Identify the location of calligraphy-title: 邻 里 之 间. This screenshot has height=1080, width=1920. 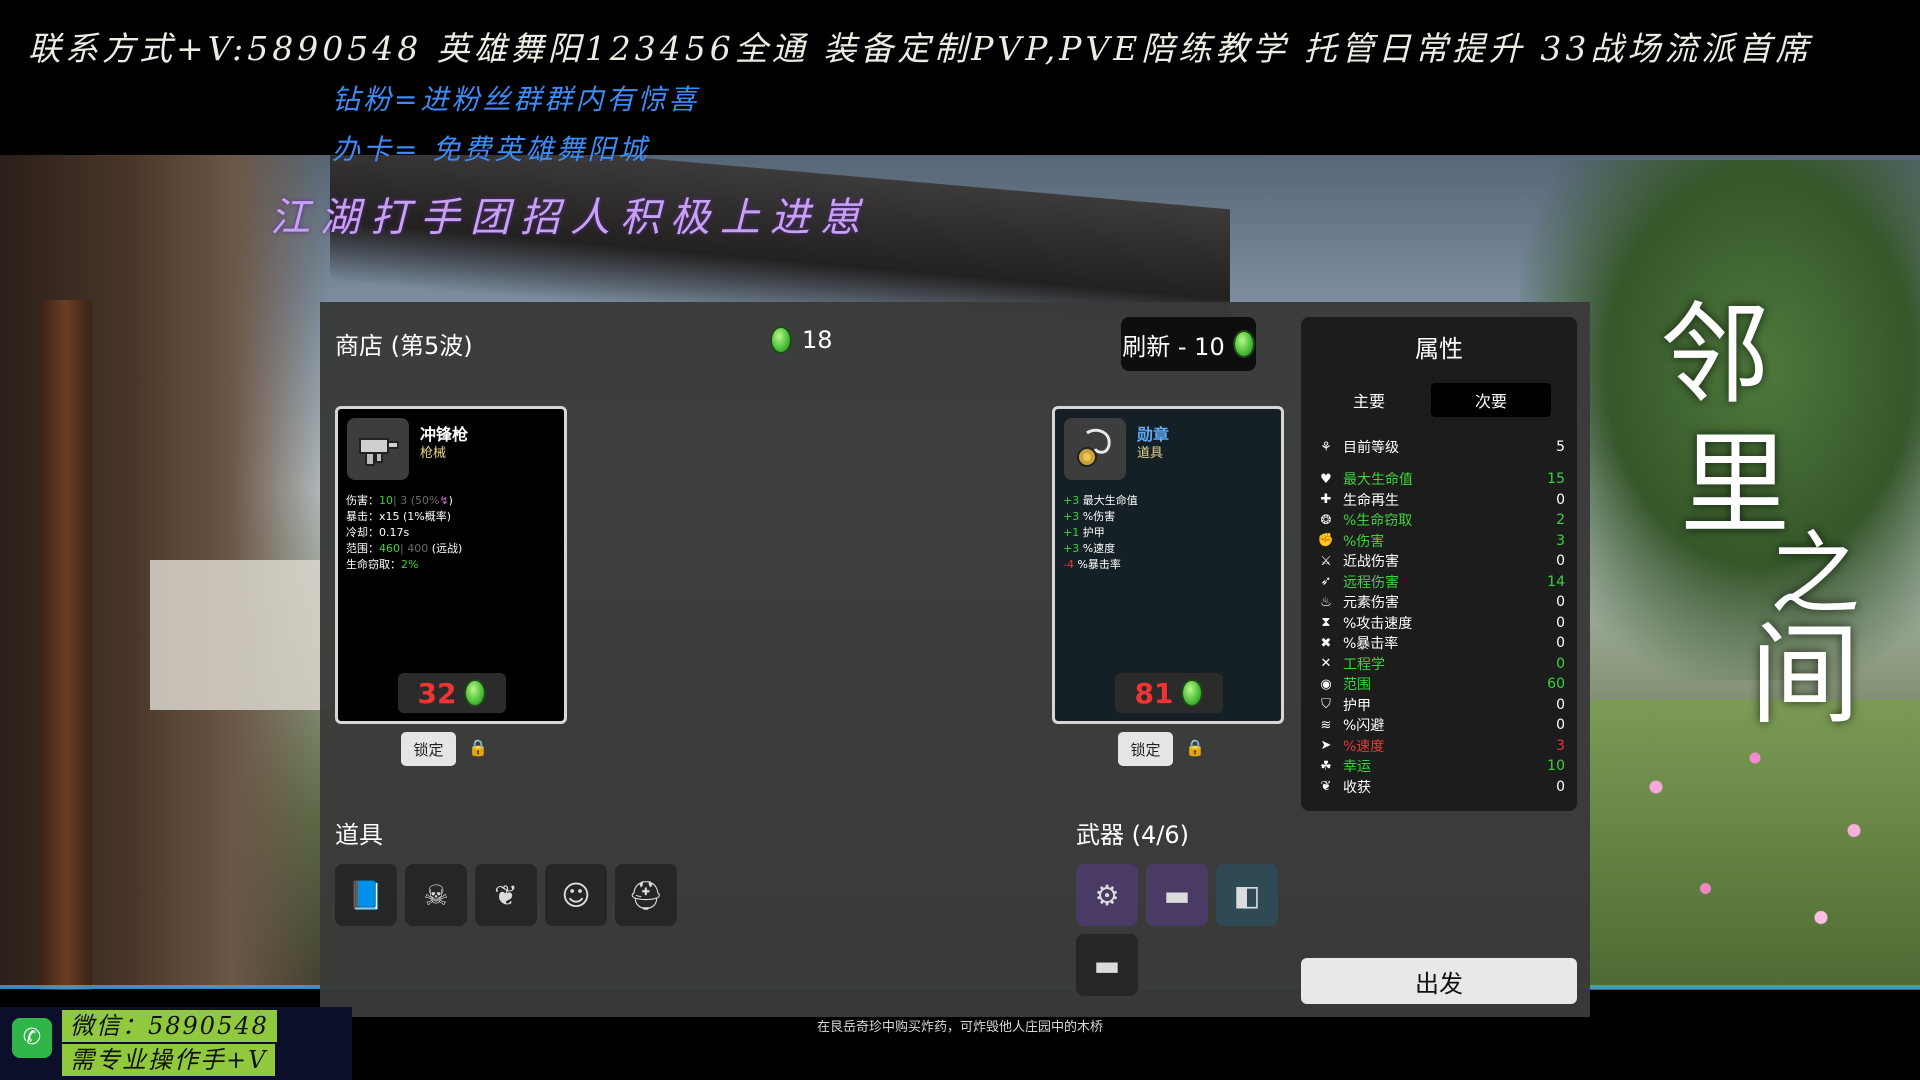
(1770, 520).